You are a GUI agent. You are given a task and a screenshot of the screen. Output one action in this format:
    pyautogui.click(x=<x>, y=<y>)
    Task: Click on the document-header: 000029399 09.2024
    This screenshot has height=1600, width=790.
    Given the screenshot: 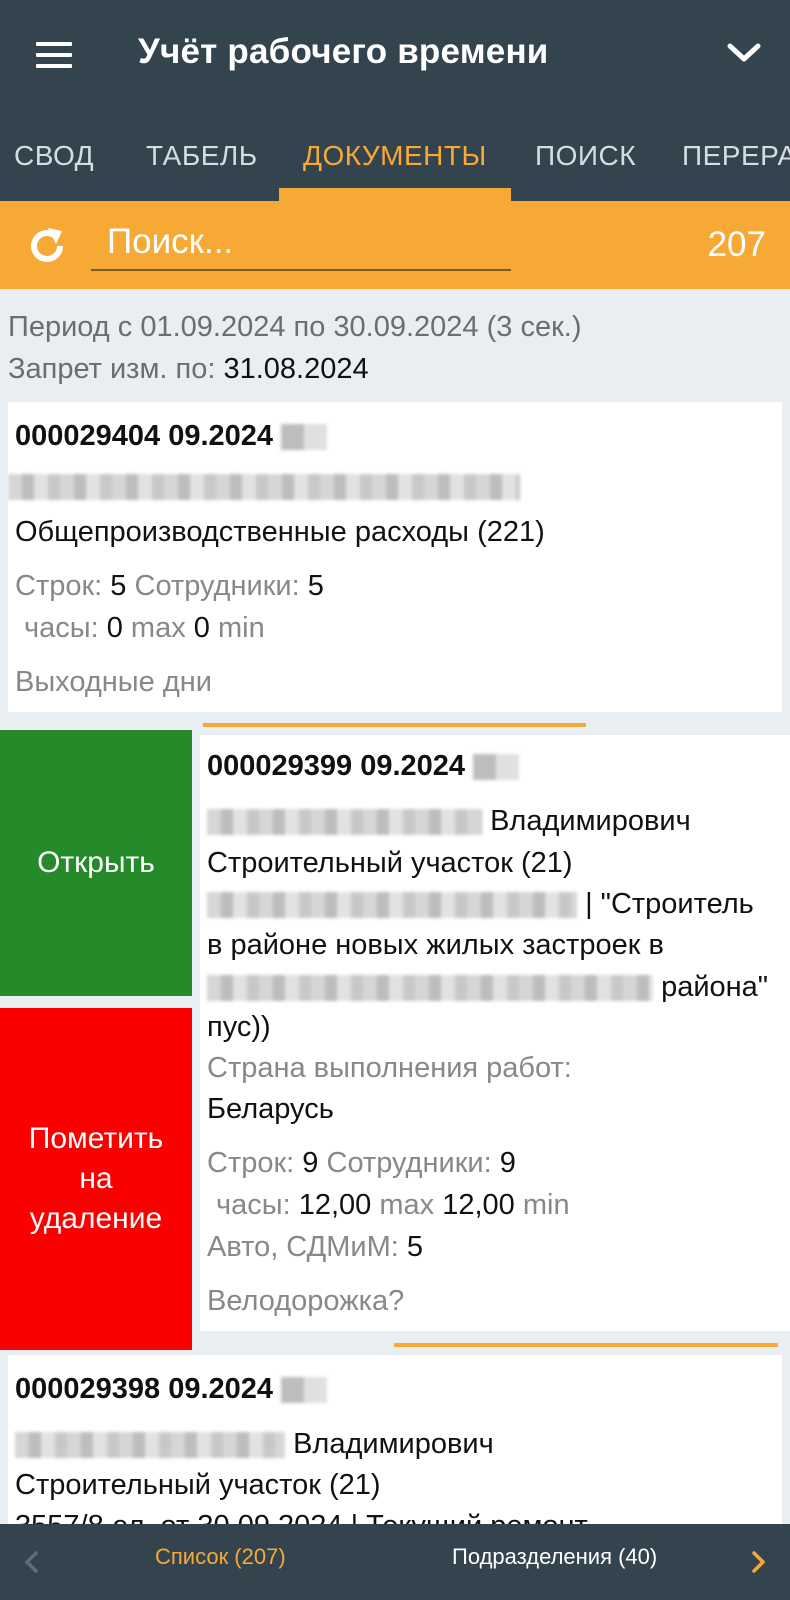 What is the action you would take?
    pyautogui.click(x=363, y=766)
    